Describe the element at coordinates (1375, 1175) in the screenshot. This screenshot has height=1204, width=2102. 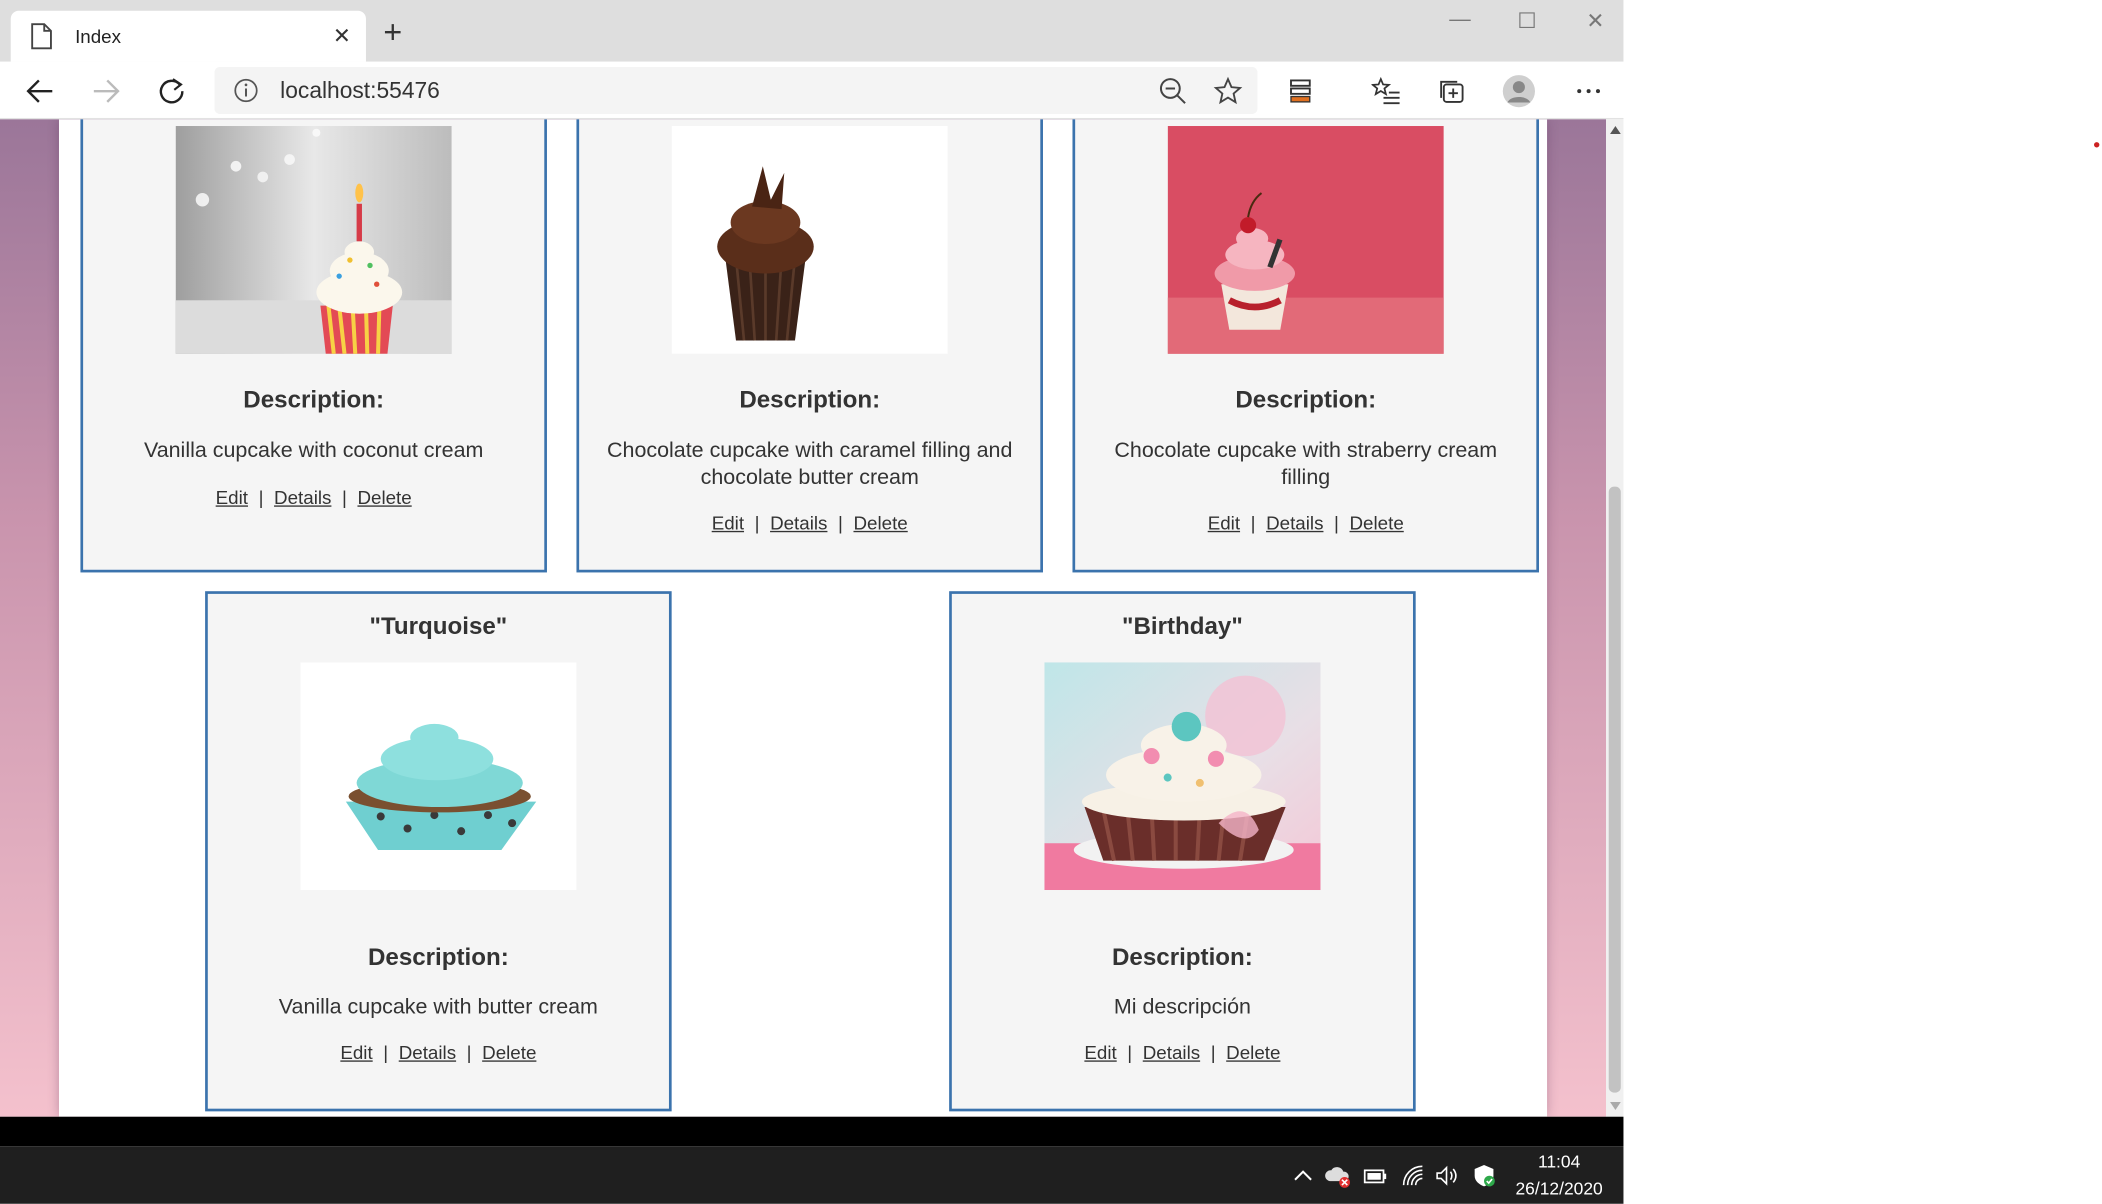
I see `battery-icon` at that location.